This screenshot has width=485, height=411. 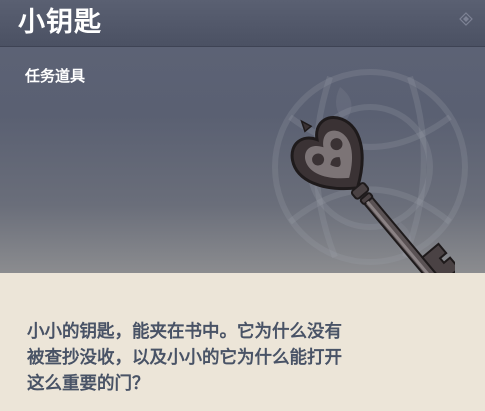 What do you see at coordinates (372, 194) in the screenshot?
I see `key-icon` at bounding box center [372, 194].